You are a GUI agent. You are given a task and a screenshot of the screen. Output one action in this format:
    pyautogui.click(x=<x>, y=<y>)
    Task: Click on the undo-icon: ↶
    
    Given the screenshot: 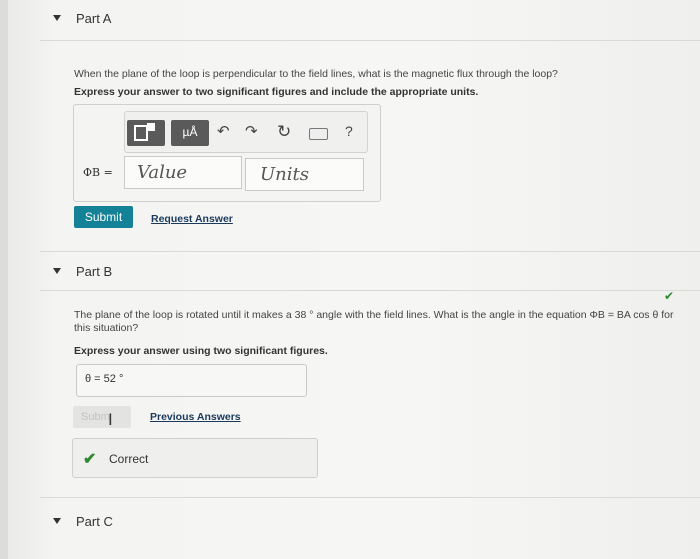 What is the action you would take?
    pyautogui.click(x=223, y=132)
    